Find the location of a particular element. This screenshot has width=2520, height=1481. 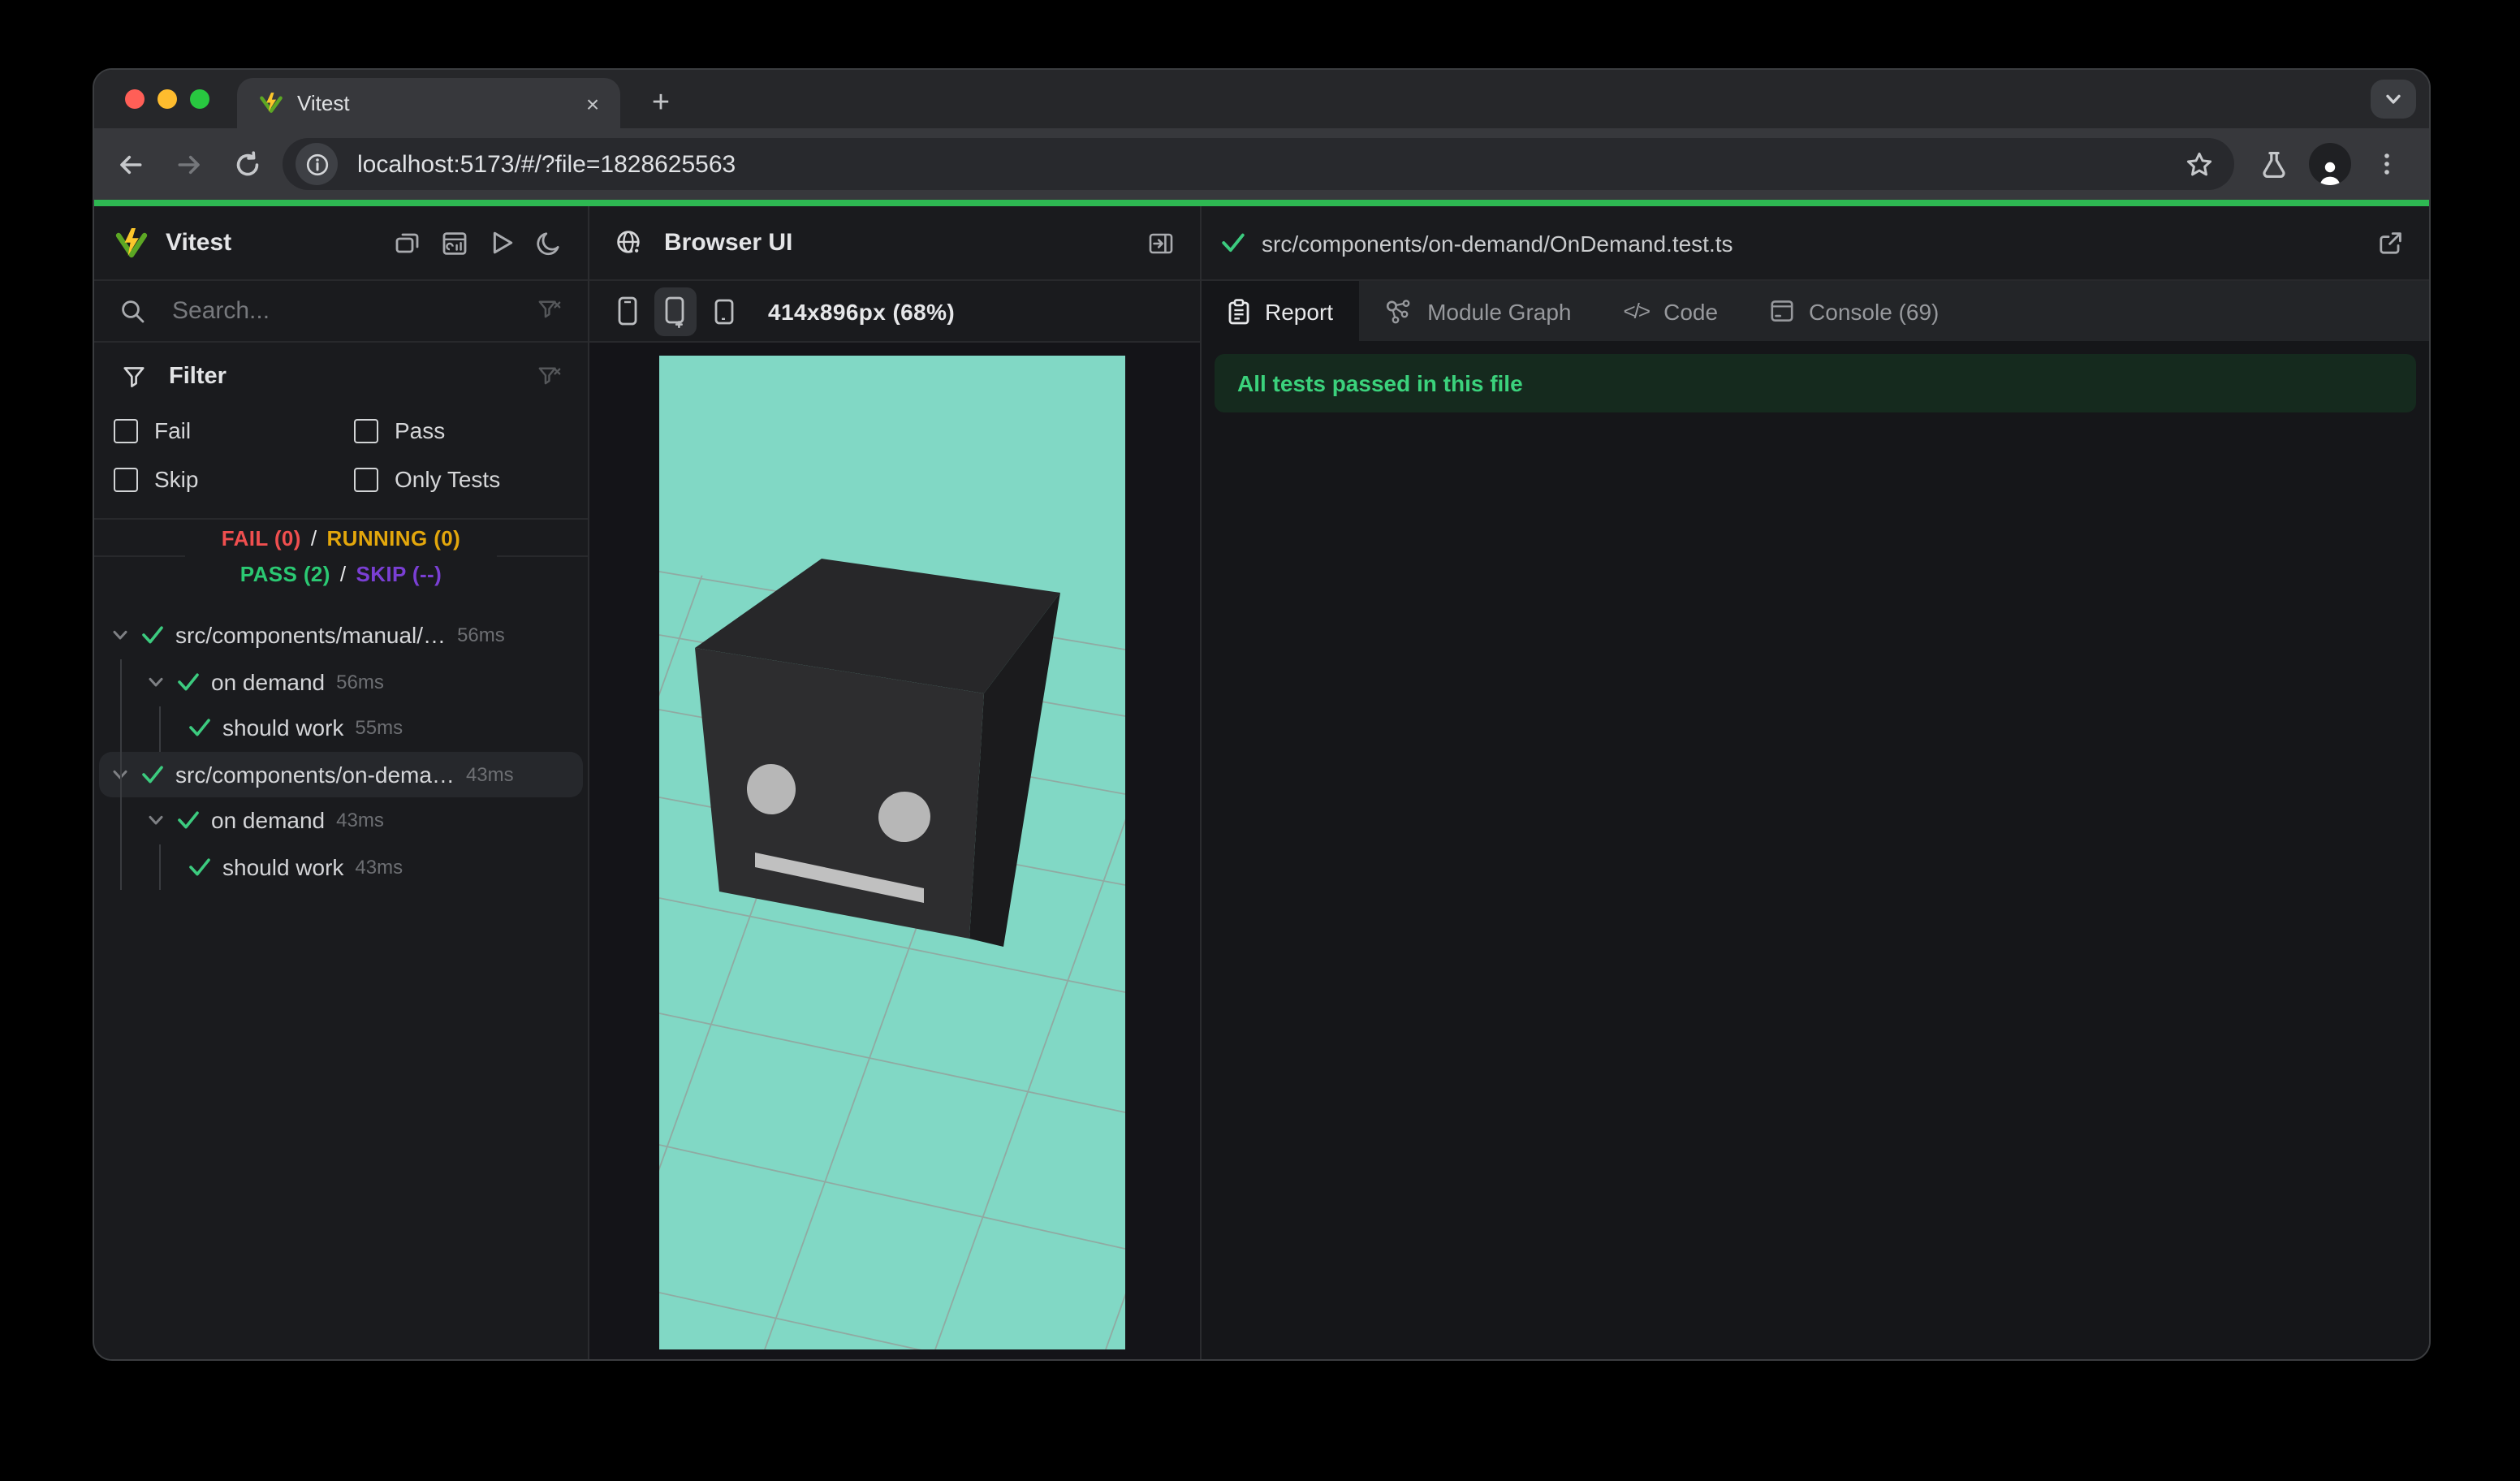

tablet-icon is located at coordinates (724, 311).